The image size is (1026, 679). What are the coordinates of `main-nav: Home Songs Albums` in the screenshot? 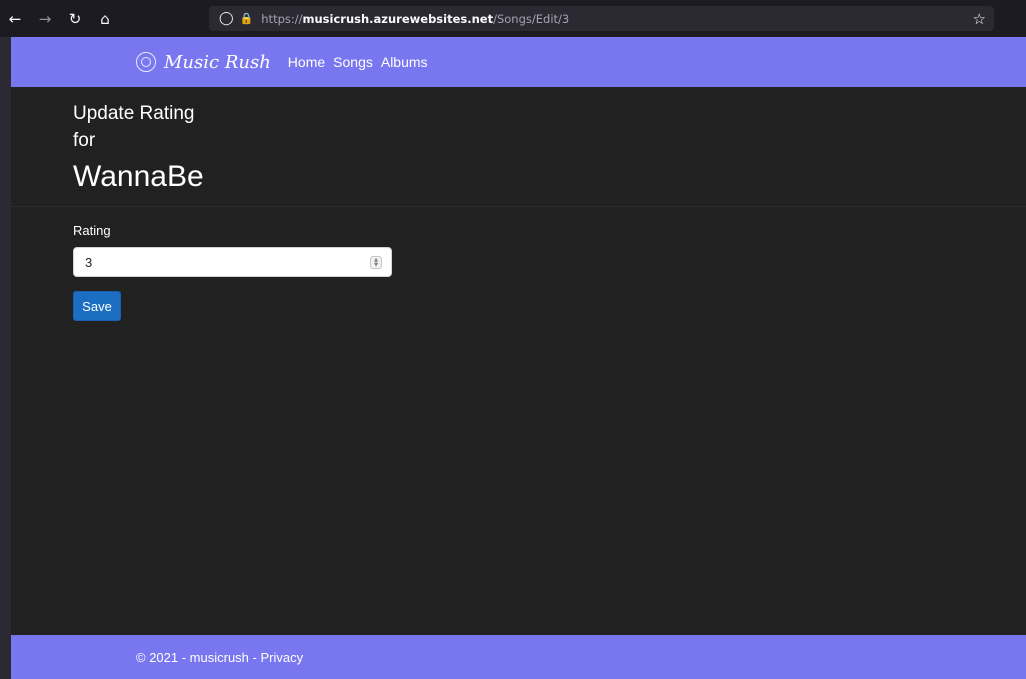 It's located at (362, 62).